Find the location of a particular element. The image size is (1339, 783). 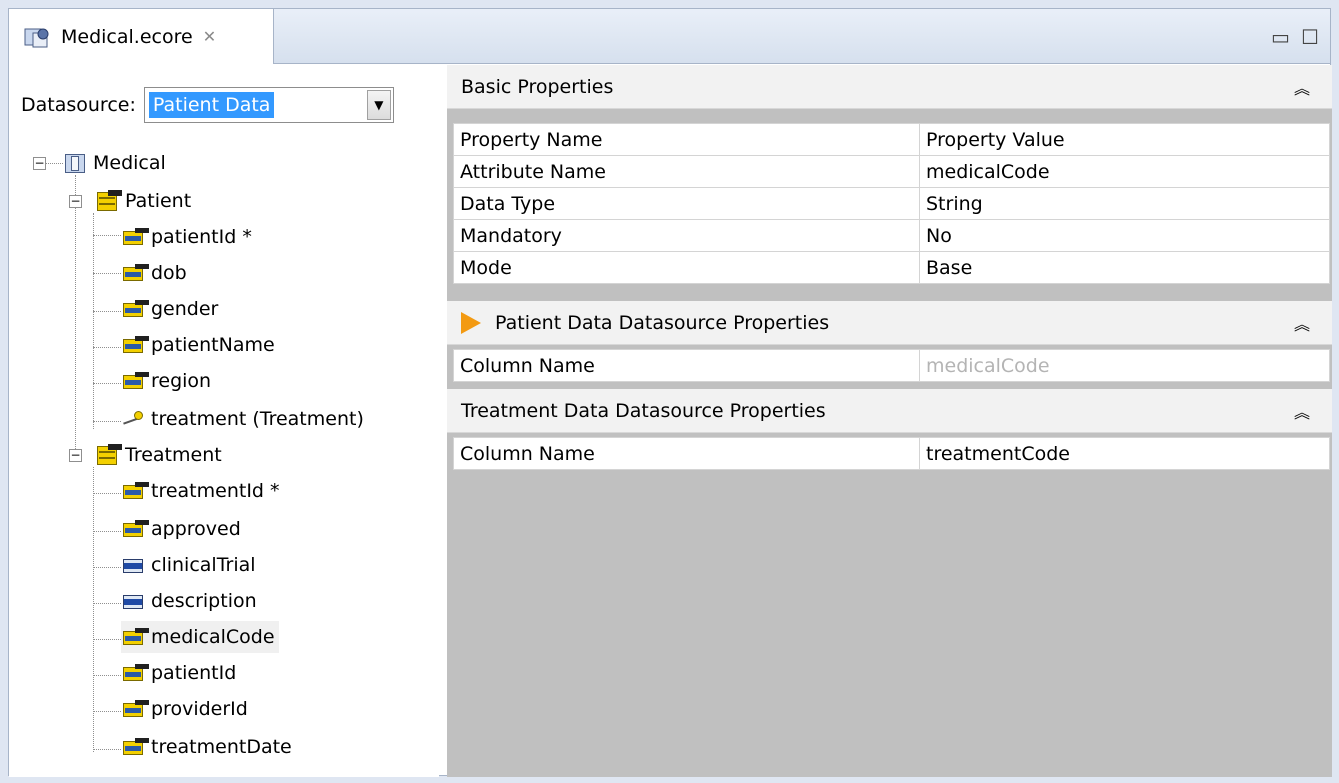

section-title: Basic Properties is located at coordinates (537, 86).